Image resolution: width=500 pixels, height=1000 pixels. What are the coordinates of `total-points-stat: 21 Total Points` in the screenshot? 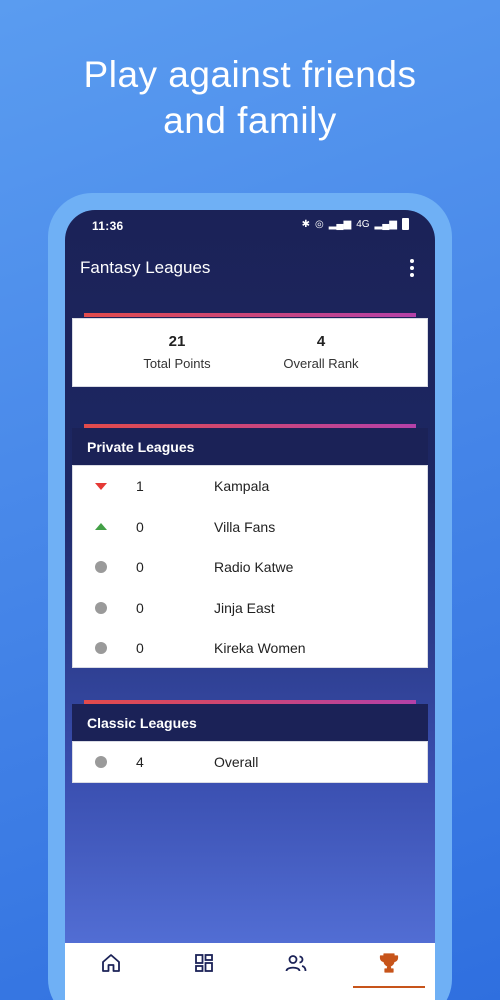 It's located at (177, 352).